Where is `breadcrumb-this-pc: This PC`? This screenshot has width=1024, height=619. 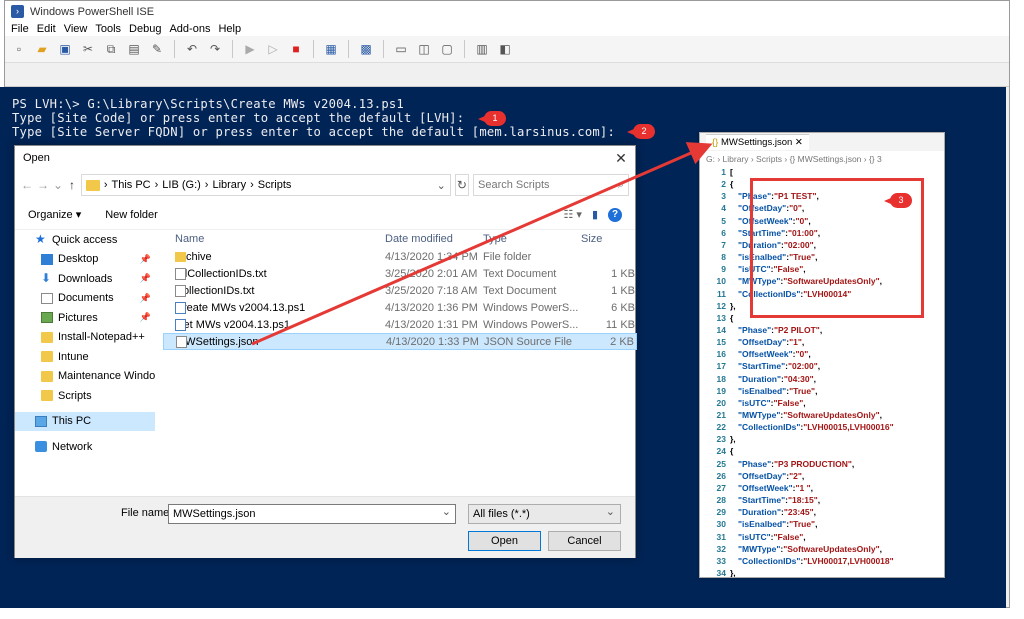
breadcrumb-this-pc: This PC is located at coordinates (130, 185).